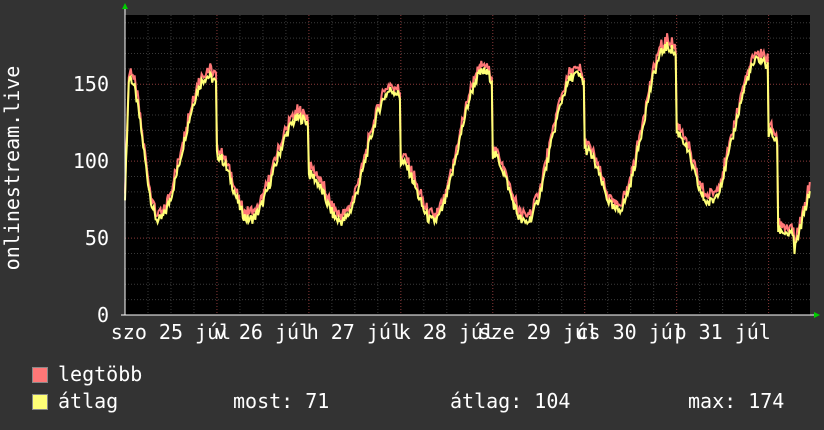  What do you see at coordinates (631, 332) in the screenshot?
I see `x-tick-label: cs 30 júl` at bounding box center [631, 332].